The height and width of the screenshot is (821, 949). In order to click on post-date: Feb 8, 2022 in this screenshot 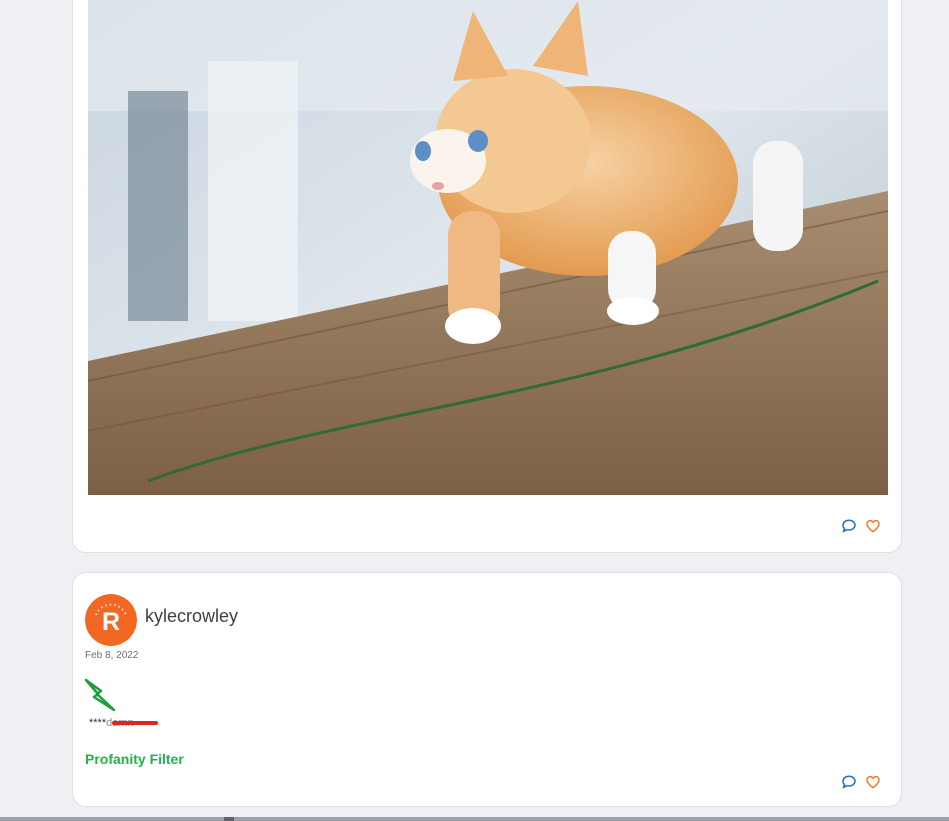, I will do `click(112, 655)`.